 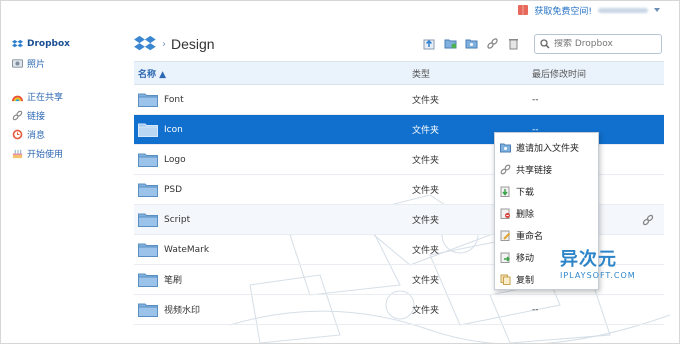 I want to click on sidebar-item-label: Dropbox, so click(x=48, y=44).